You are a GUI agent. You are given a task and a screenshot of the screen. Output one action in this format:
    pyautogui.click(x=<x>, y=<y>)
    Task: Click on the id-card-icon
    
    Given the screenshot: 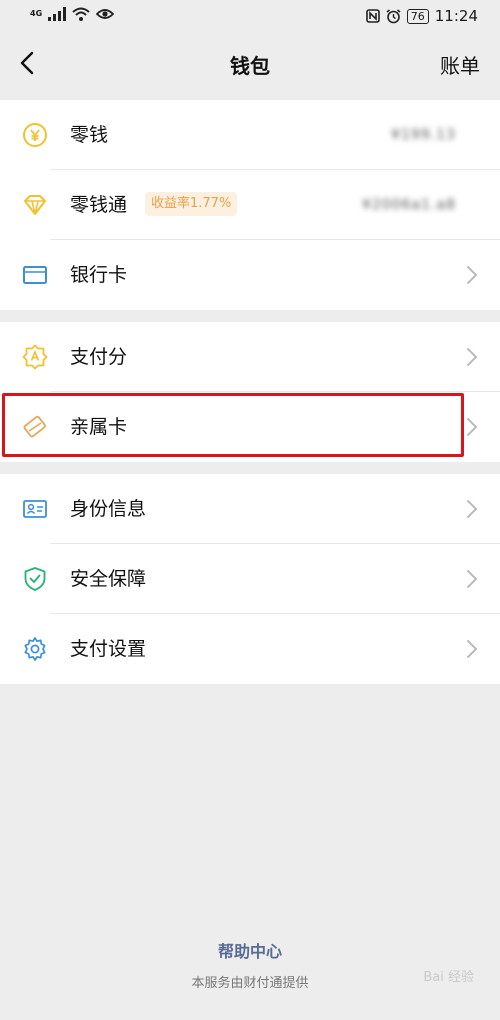 What is the action you would take?
    pyautogui.click(x=35, y=509)
    